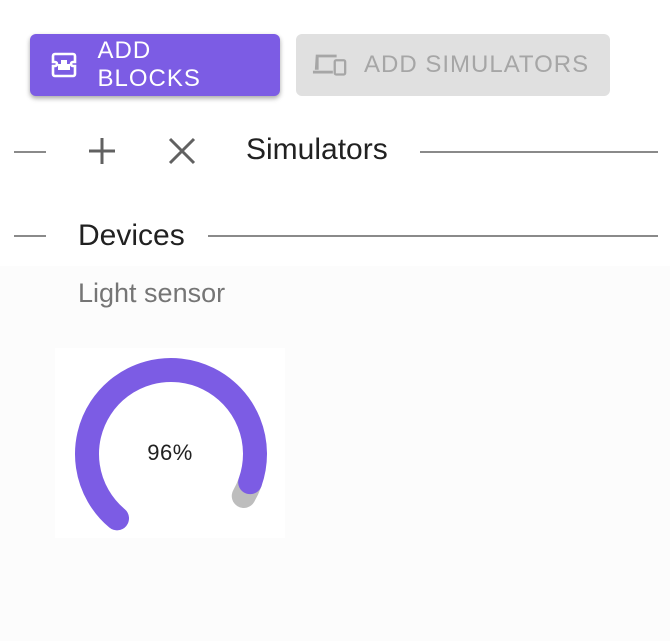 The image size is (670, 641). I want to click on toolbar: ADD BLOCKS ADD SIMULATORS, so click(320, 65).